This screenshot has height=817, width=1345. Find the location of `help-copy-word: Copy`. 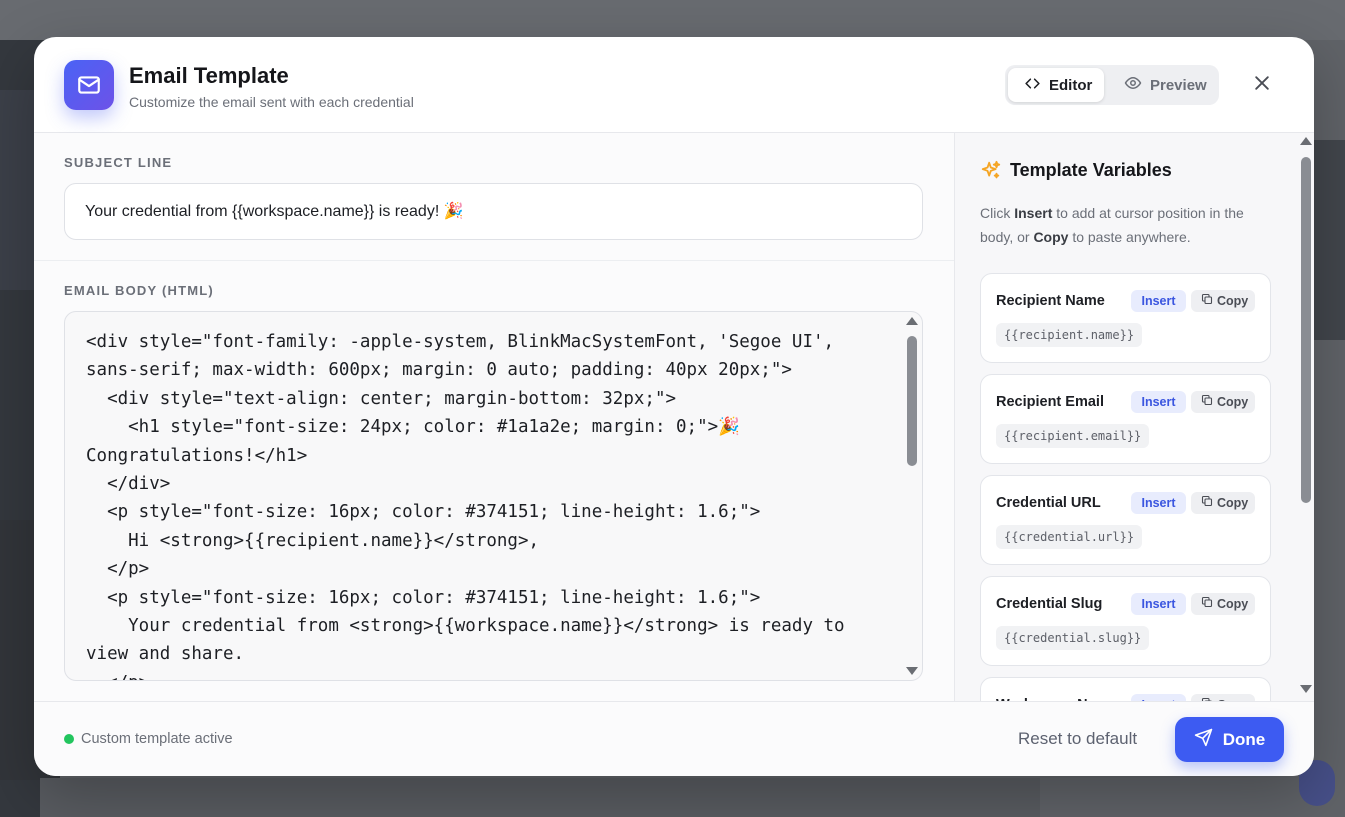

help-copy-word: Copy is located at coordinates (1051, 237).